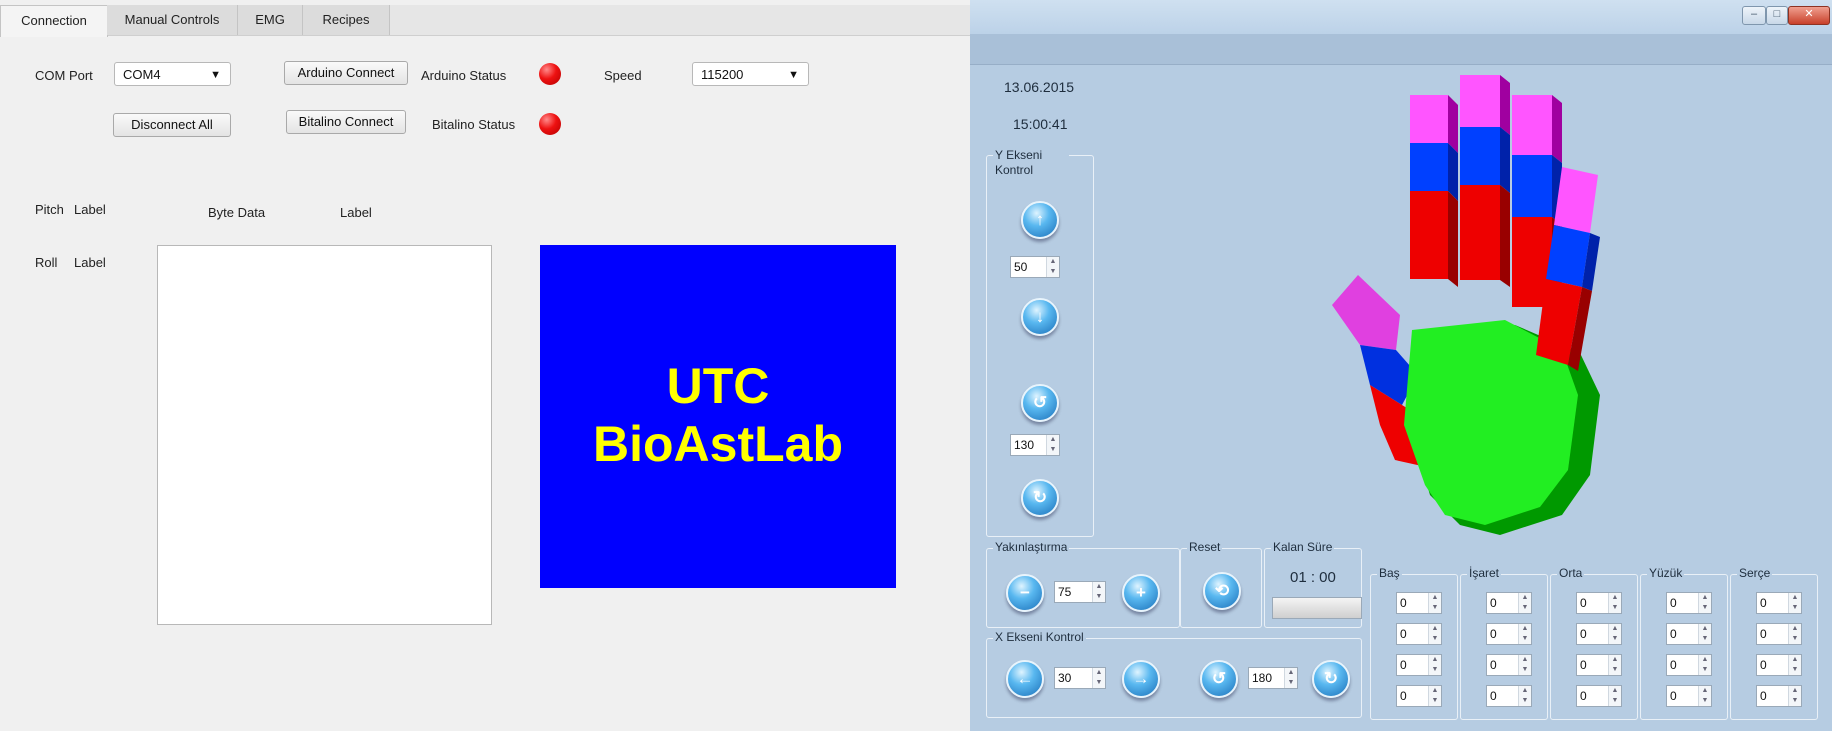  I want to click on zoom-stepper: 75 ▲ ▼, so click(1080, 592).